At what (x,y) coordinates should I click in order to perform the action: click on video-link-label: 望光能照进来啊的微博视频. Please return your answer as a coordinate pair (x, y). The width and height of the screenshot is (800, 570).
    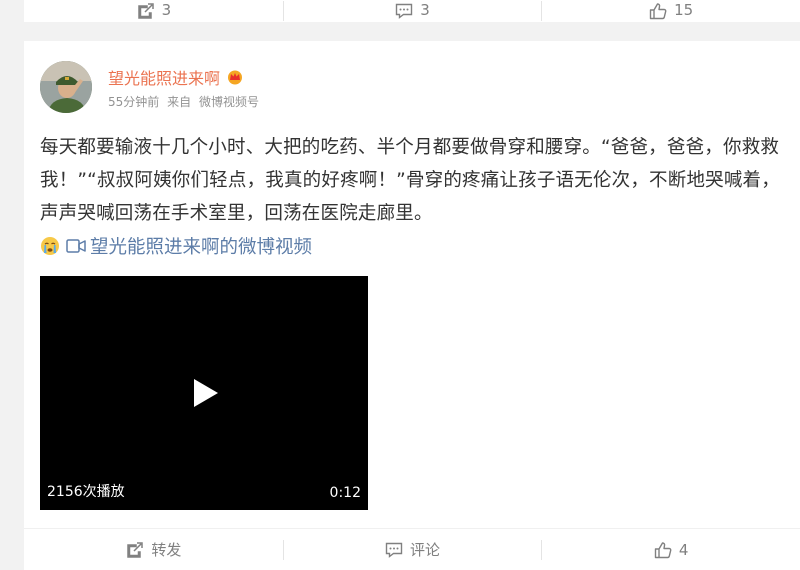
    Looking at the image, I should click on (201, 246).